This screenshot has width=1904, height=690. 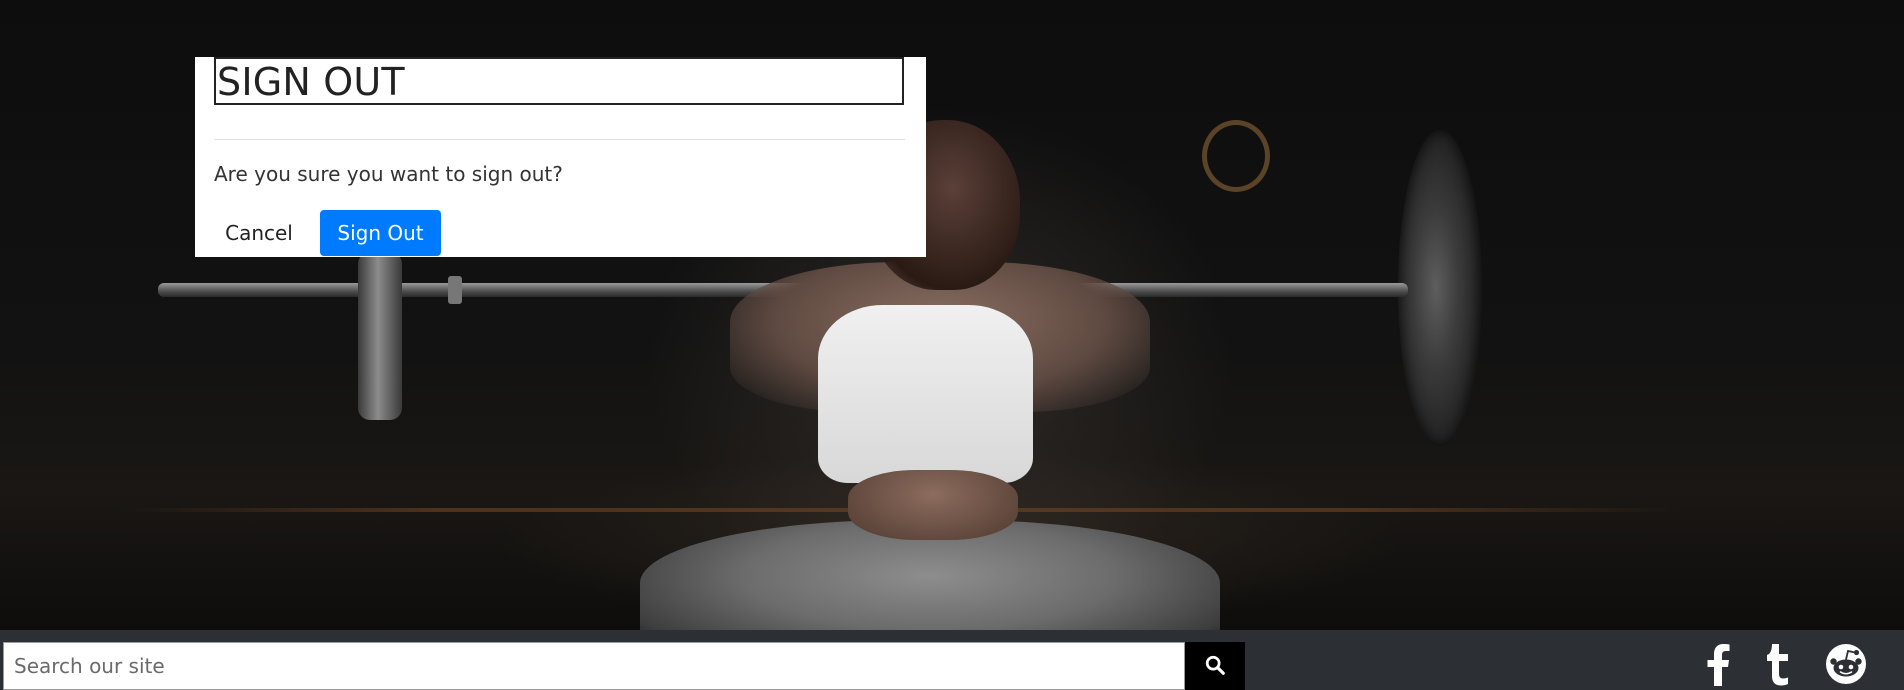 I want to click on barbell-plate-right, so click(x=1440, y=288).